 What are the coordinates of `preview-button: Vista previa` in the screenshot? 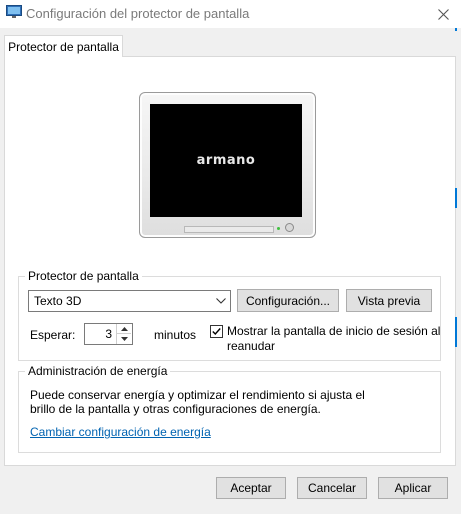 It's located at (389, 300).